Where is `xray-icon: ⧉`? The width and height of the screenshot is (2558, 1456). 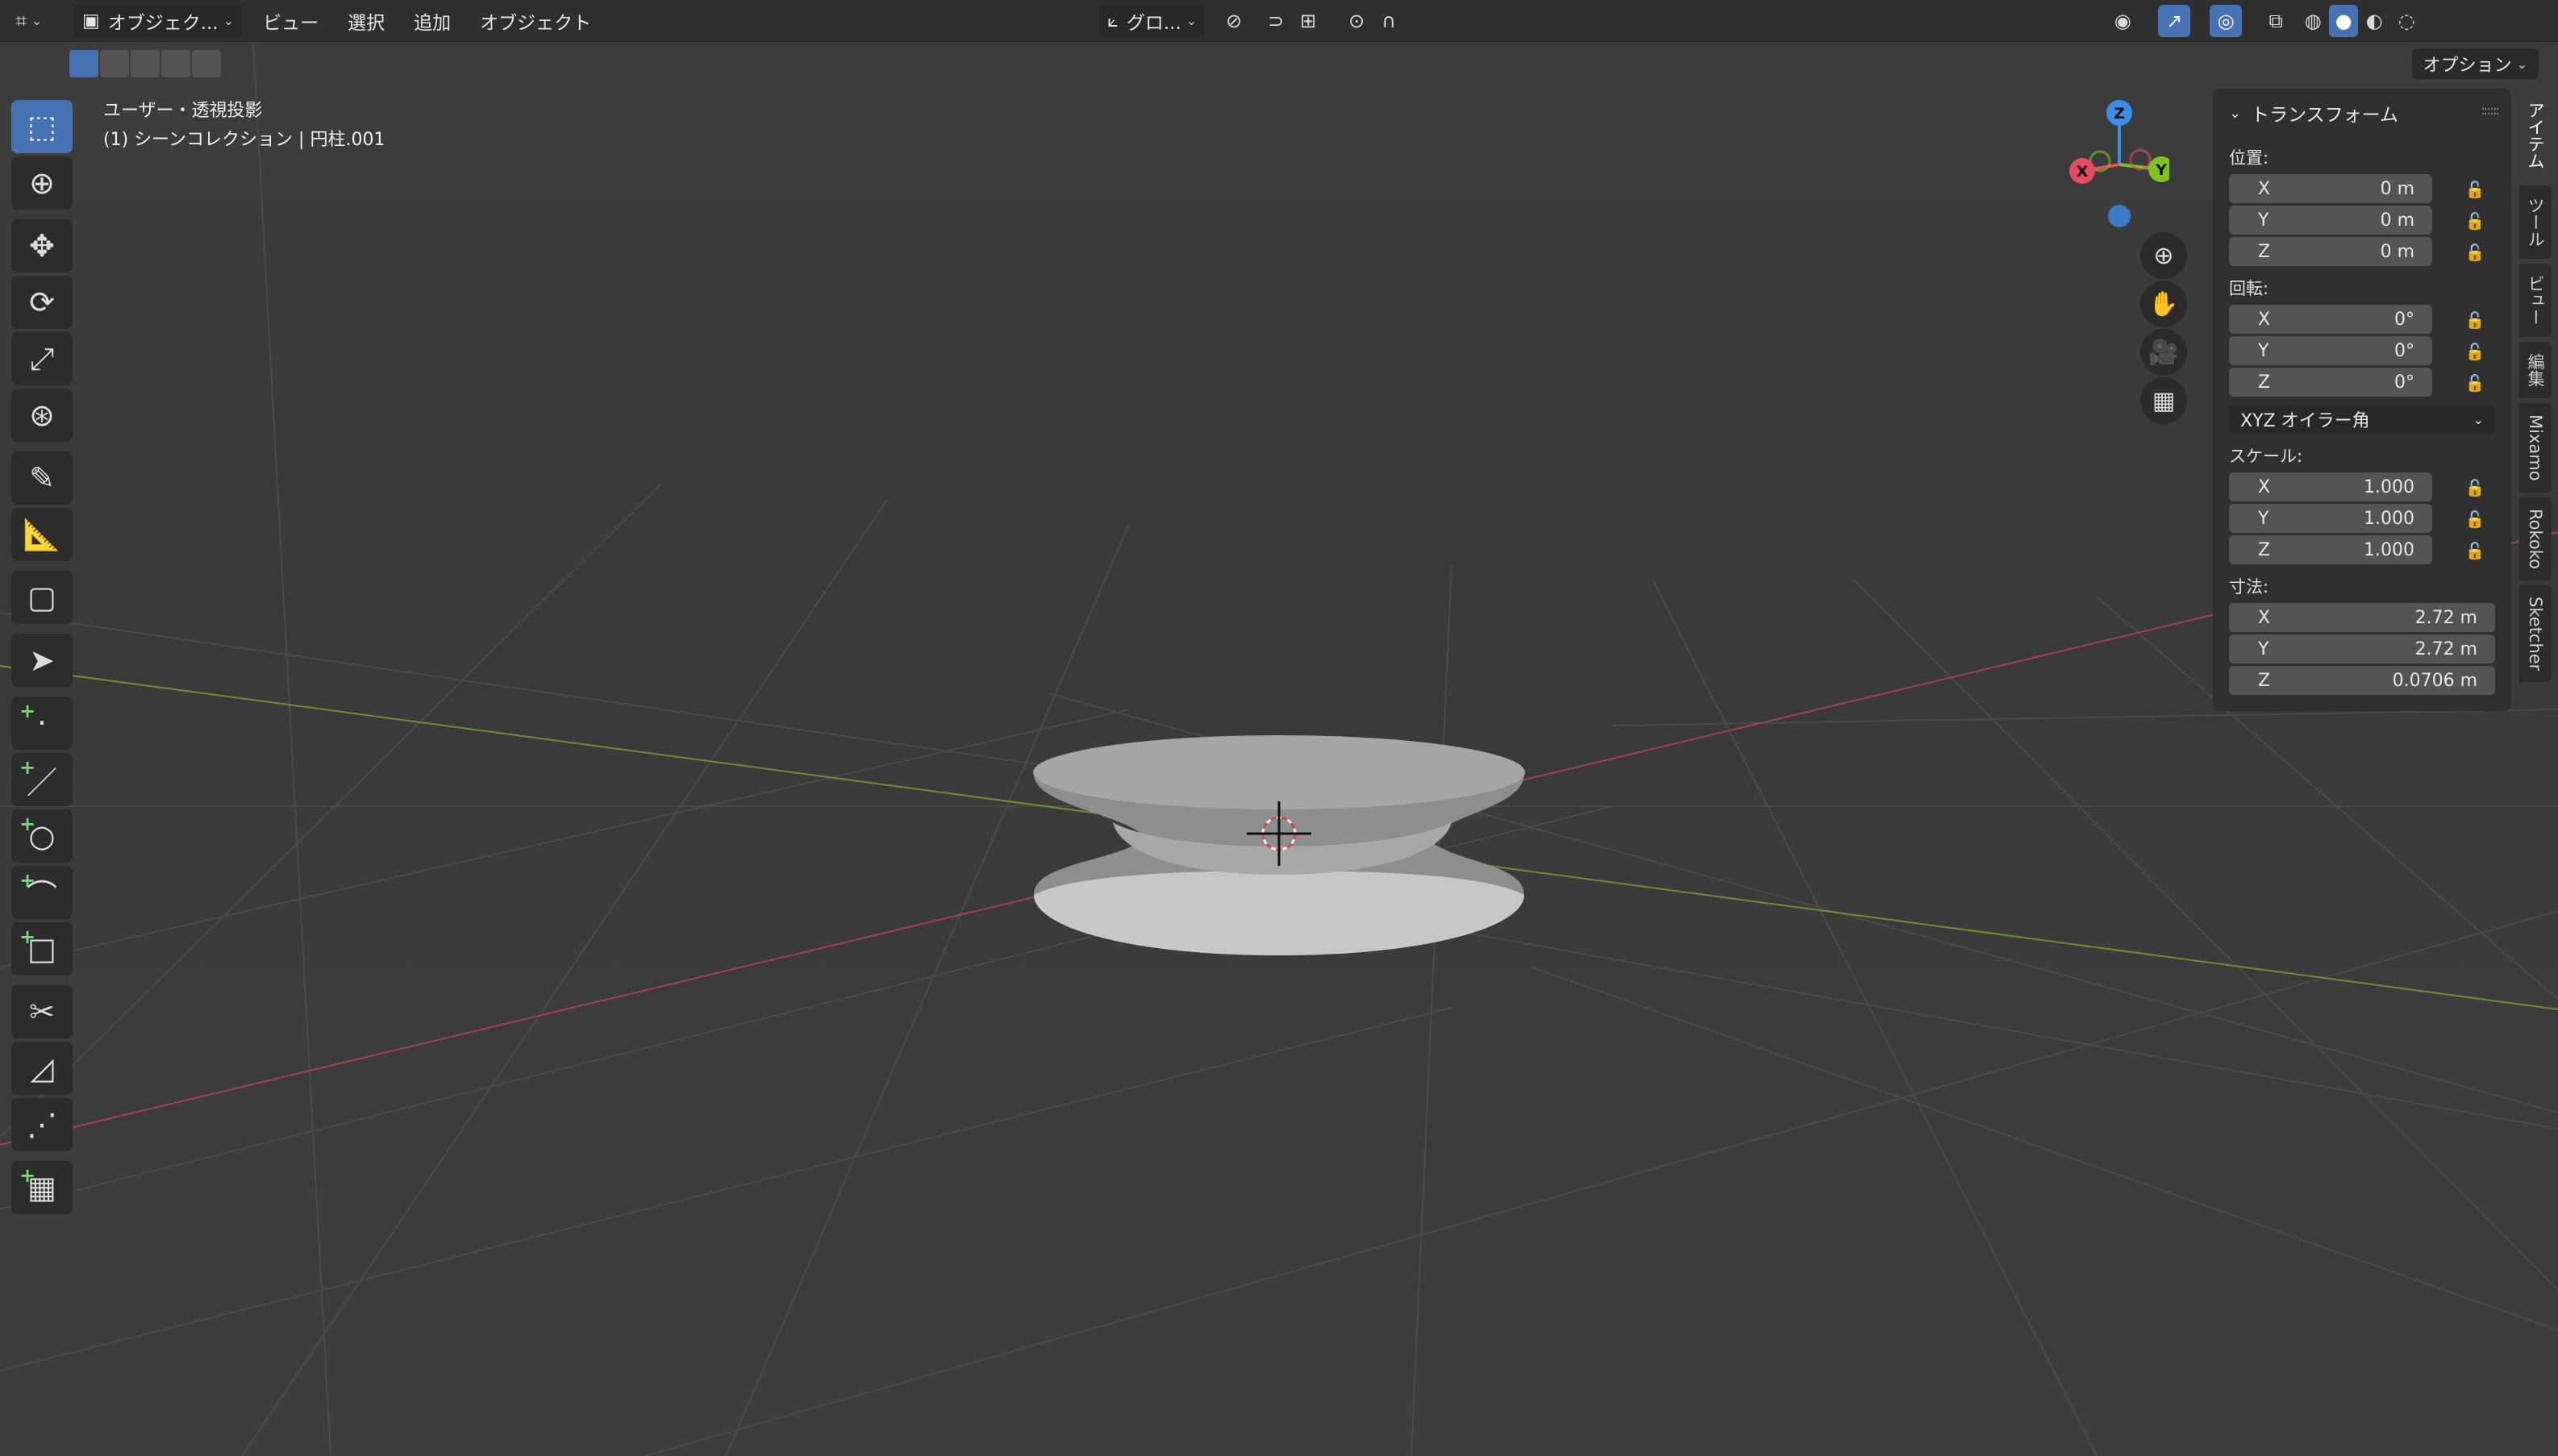
xray-icon: ⧉ is located at coordinates (2276, 21).